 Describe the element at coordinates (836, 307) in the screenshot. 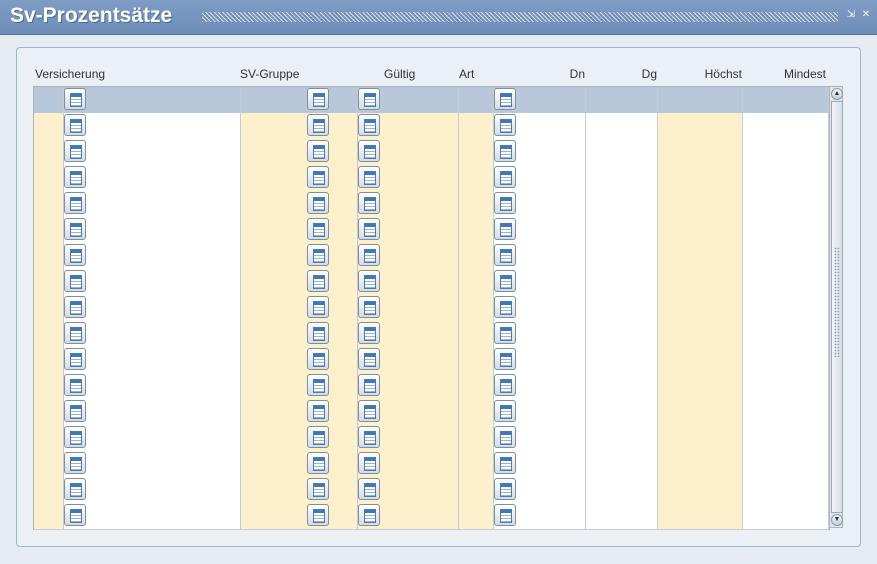

I see `vertical-scrollbar: ▲ ▼` at that location.